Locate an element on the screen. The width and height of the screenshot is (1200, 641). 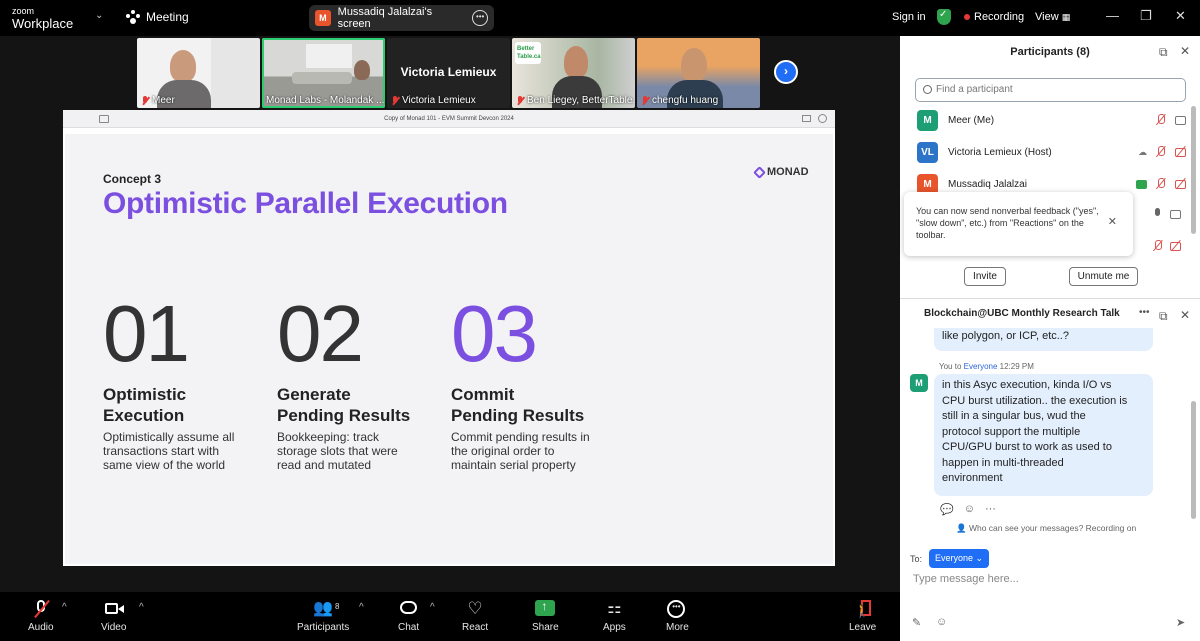
react-button: ♡ React is located at coordinates (475, 616).